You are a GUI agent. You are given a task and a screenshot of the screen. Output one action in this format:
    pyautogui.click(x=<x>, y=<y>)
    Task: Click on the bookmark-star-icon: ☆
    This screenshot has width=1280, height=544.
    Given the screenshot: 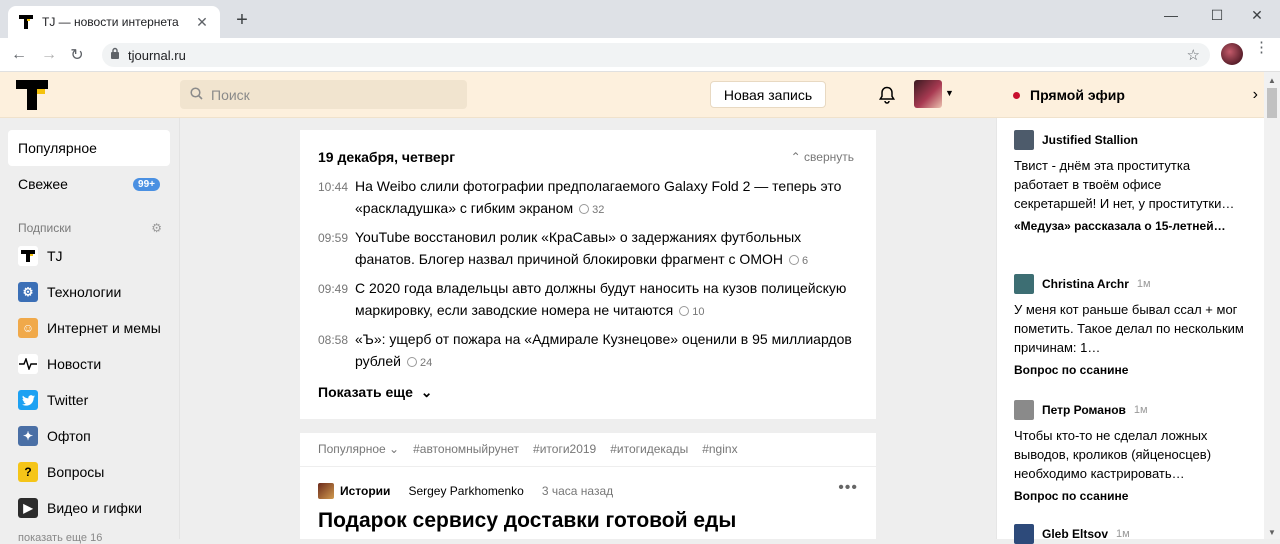 What is the action you would take?
    pyautogui.click(x=1193, y=55)
    